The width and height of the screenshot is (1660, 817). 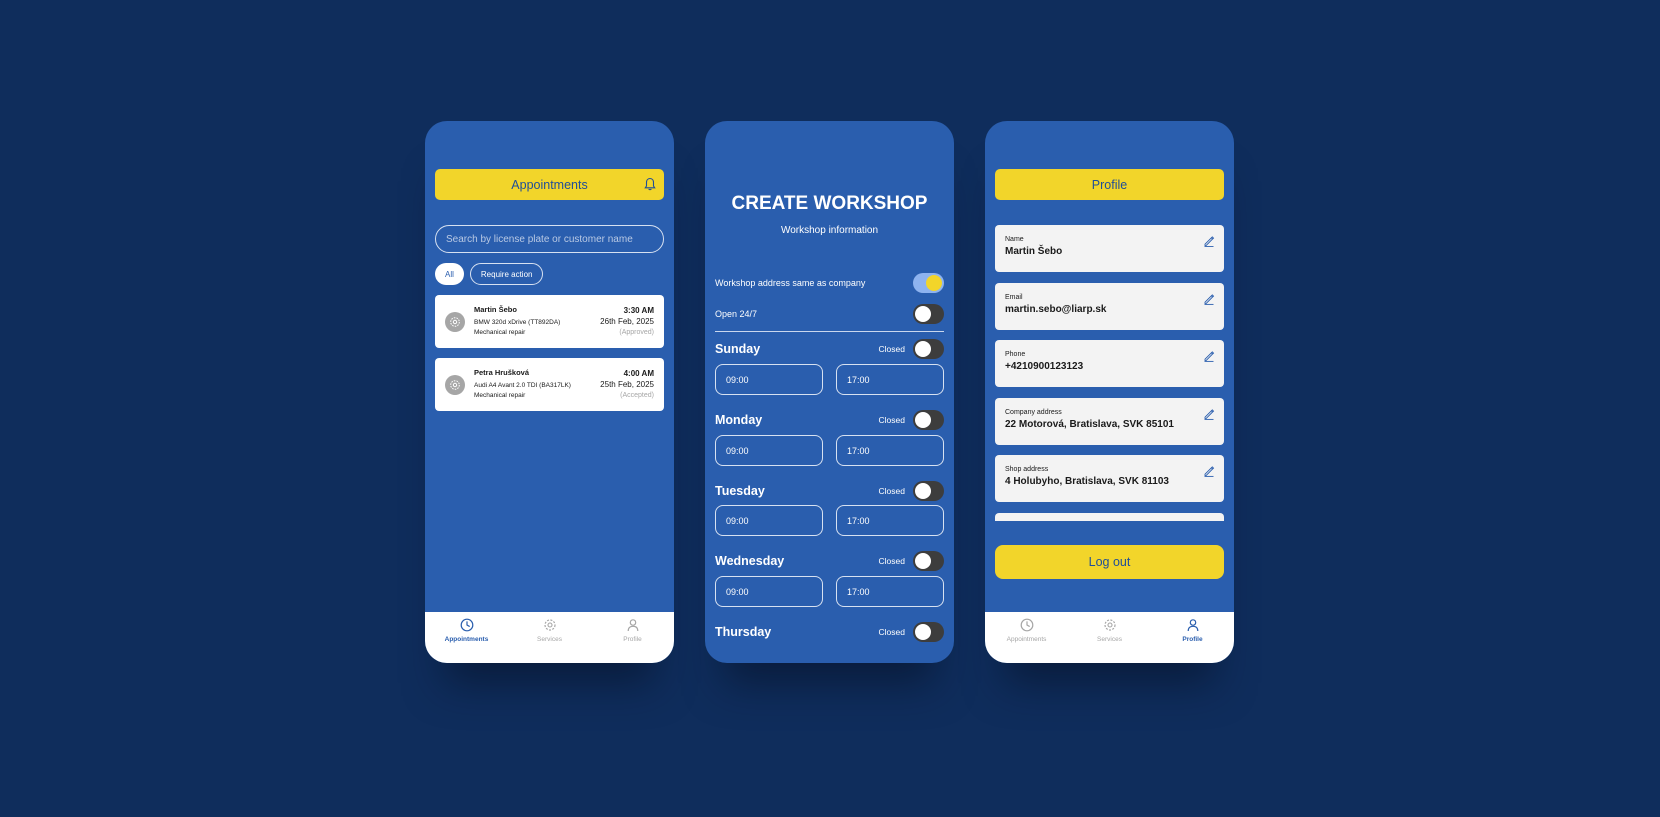 I want to click on customer-name: Petra Hrušková, so click(x=502, y=372).